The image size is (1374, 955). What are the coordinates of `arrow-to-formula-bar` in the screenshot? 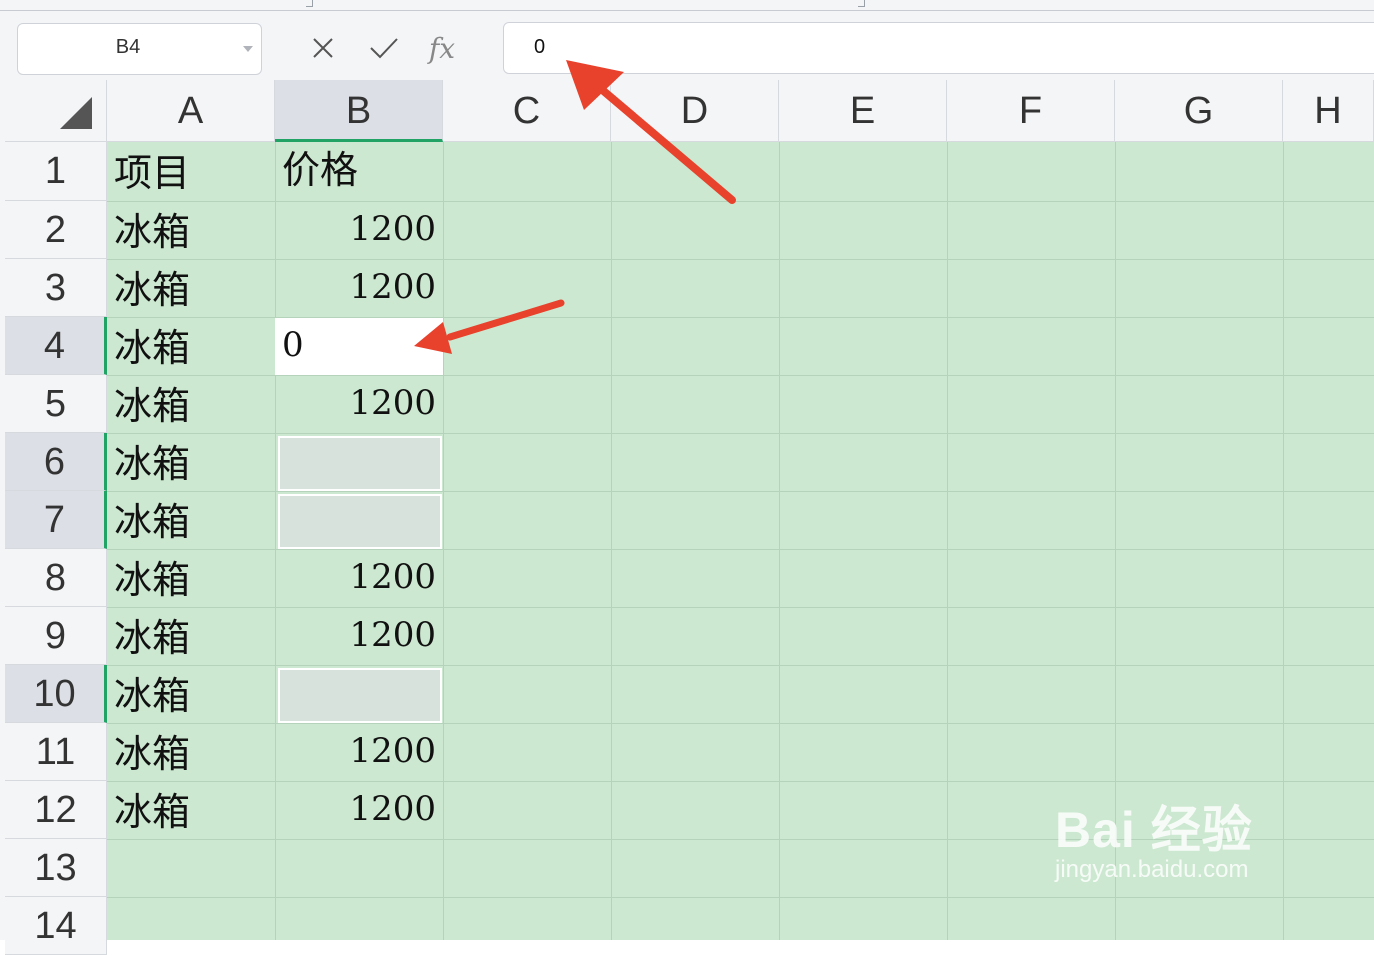 It's located at (651, 132).